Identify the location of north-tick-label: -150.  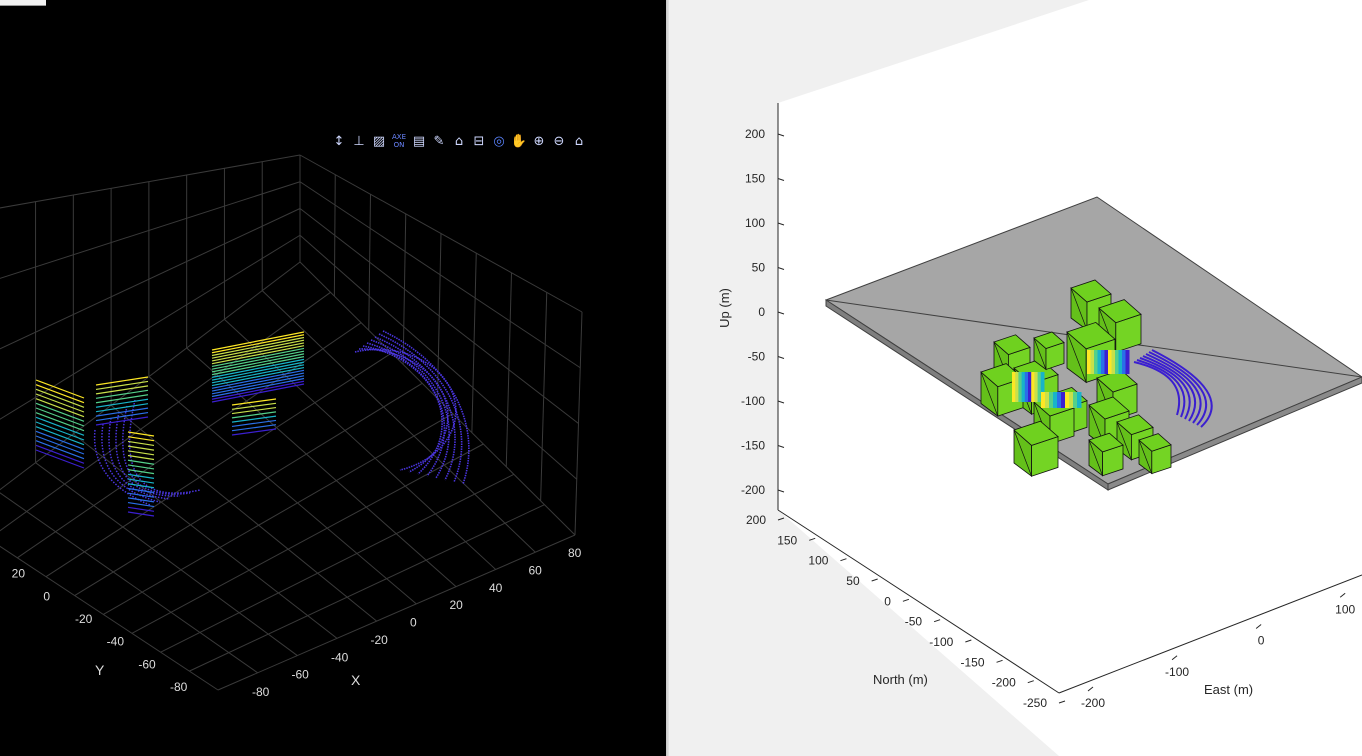
(973, 662).